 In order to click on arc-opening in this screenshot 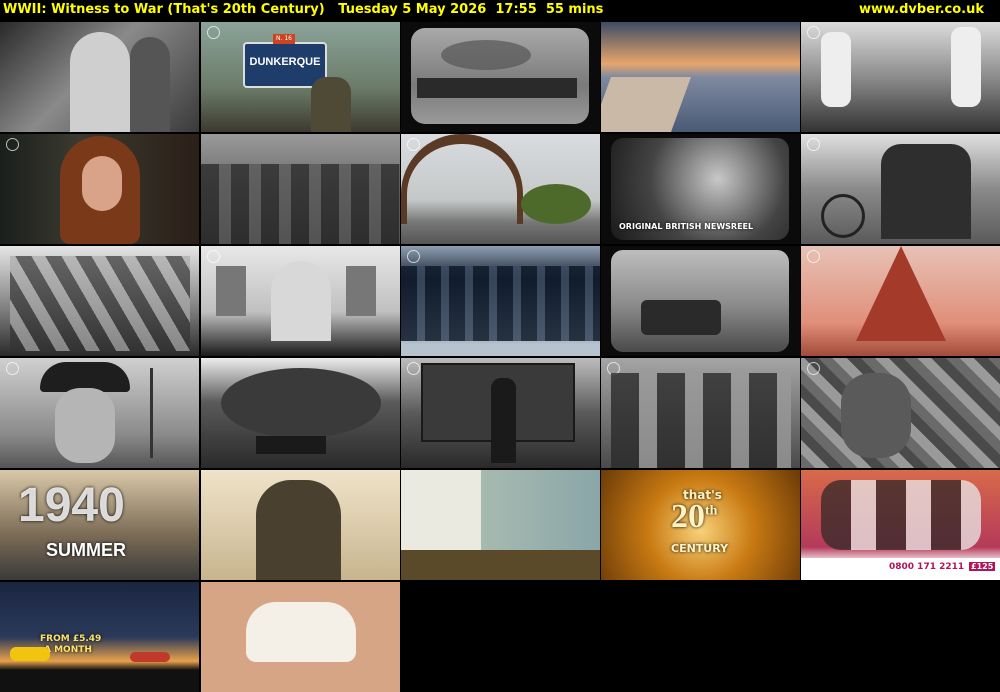, I will do `click(301, 301)`.